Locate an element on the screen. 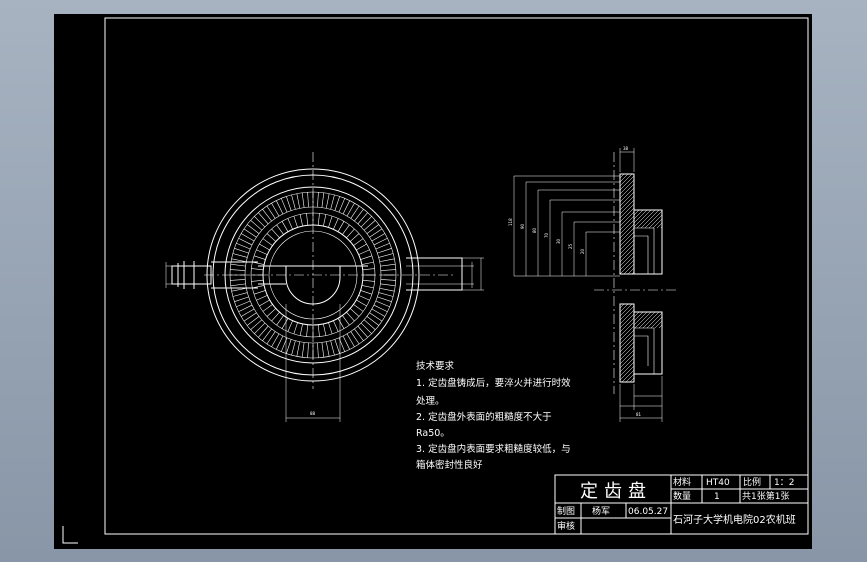  section-hatch-upper-flange is located at coordinates (659, 252).